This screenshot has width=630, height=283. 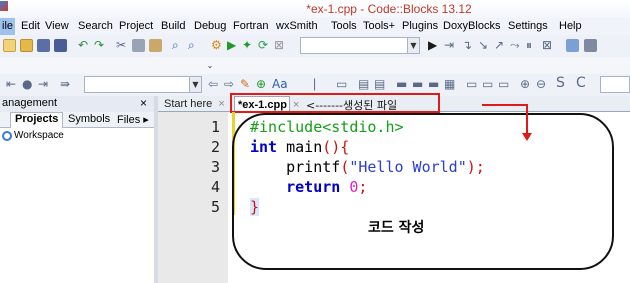 What do you see at coordinates (39, 135) in the screenshot?
I see `workspace-item: Workspace` at bounding box center [39, 135].